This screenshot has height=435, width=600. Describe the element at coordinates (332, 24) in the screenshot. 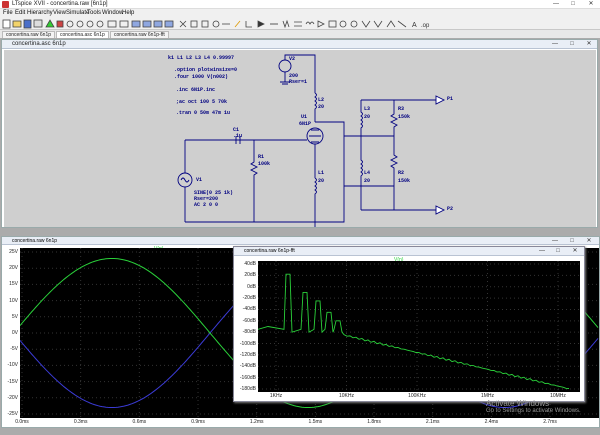

I see `component-icon` at that location.